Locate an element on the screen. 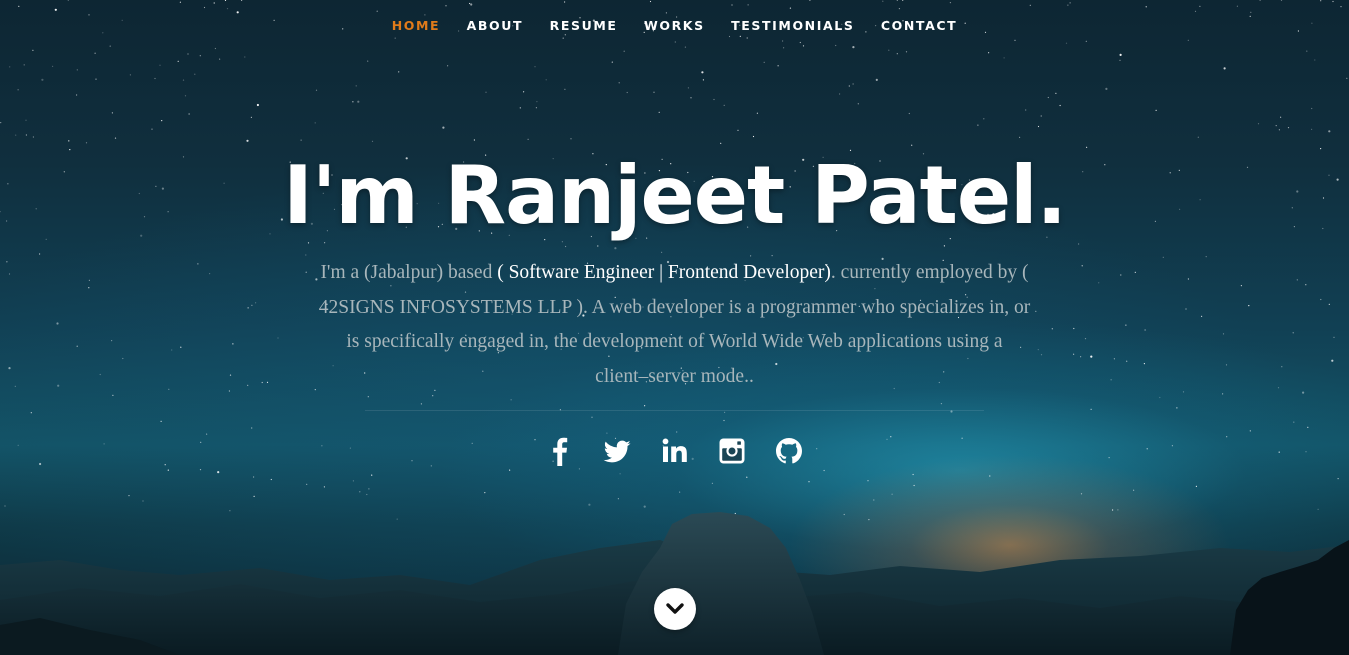  chevron-down-icon is located at coordinates (675, 608).